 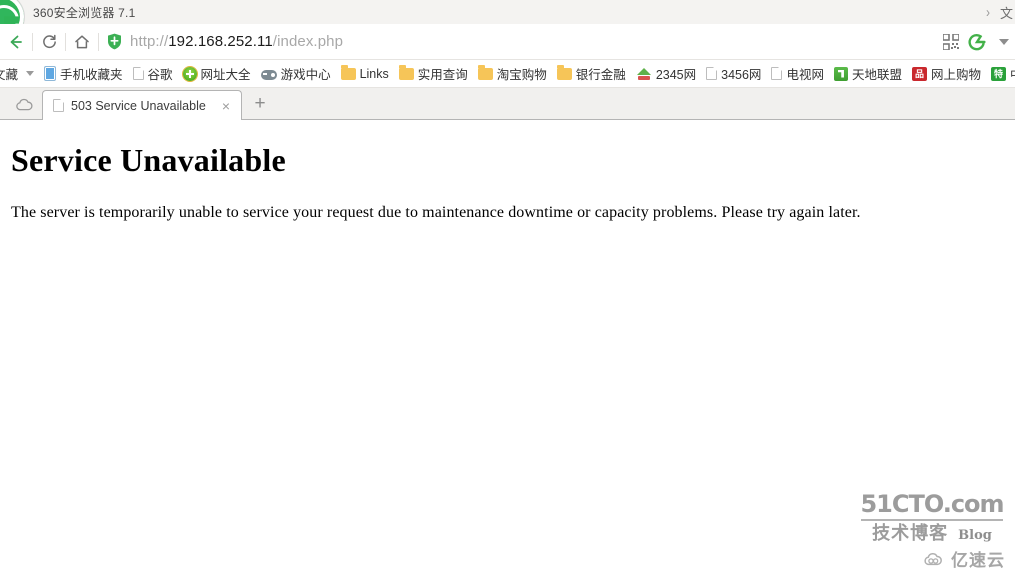 I want to click on bookmark-label: 银行金融, so click(x=600, y=75).